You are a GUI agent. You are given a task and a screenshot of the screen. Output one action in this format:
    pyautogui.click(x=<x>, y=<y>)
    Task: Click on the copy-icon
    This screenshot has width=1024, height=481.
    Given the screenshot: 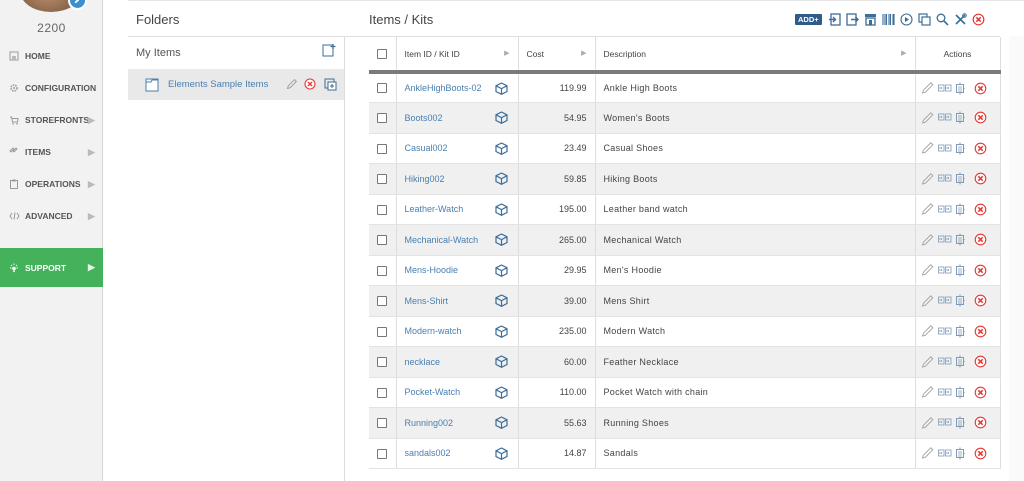 What is the action you would take?
    pyautogui.click(x=924, y=19)
    